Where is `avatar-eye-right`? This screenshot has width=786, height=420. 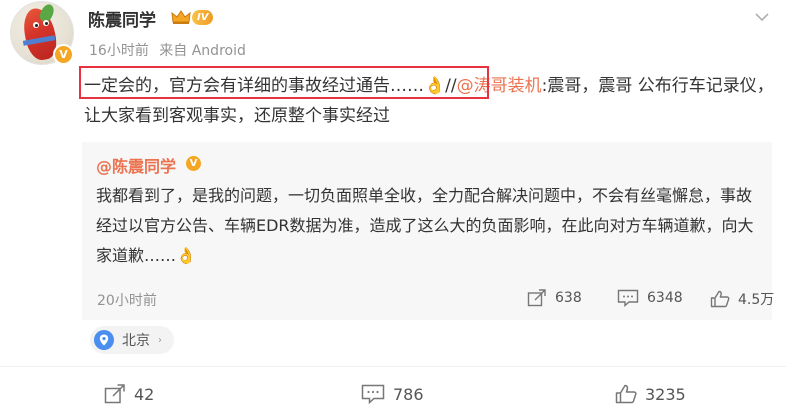
avatar-eye-right is located at coordinates (46, 23).